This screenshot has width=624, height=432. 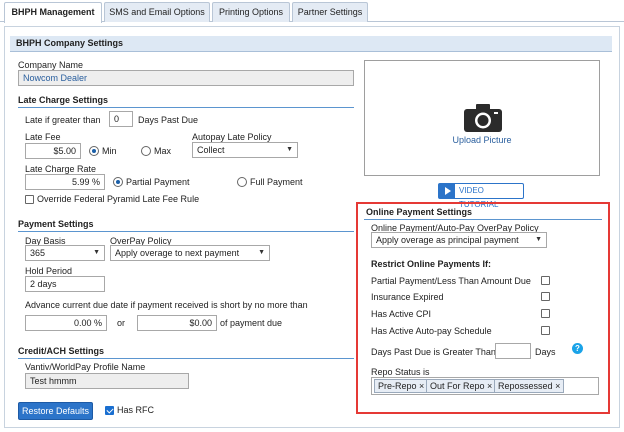 What do you see at coordinates (94, 151) in the screenshot?
I see `min-radio` at bounding box center [94, 151].